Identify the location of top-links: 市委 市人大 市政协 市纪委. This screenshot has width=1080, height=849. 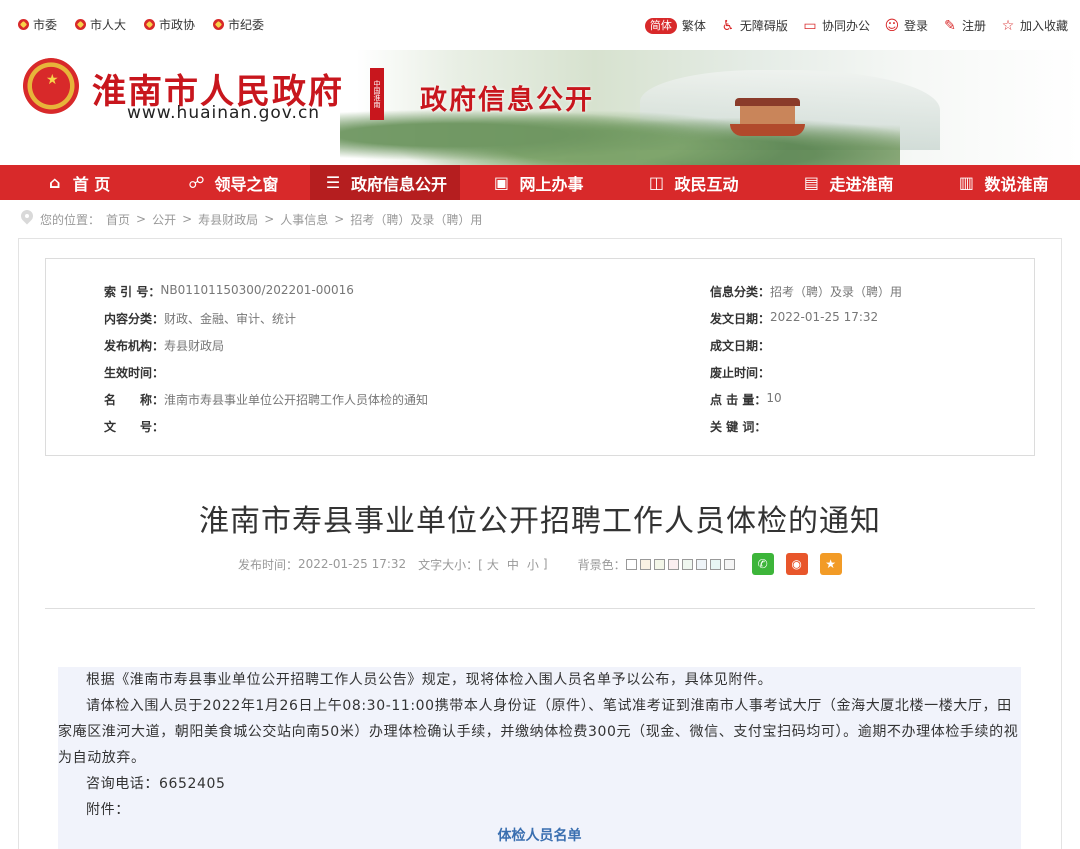
(141, 24).